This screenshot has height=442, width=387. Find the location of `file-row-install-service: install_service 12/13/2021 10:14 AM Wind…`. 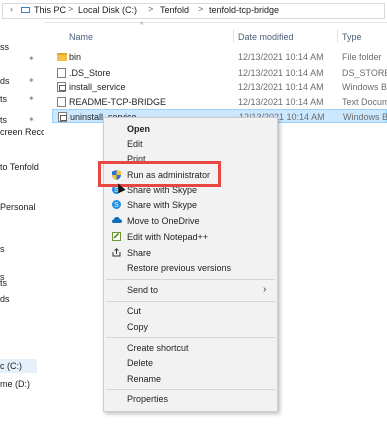

file-row-install-service: install_service 12/13/2021 10:14 AM Wind… is located at coordinates (219, 87).